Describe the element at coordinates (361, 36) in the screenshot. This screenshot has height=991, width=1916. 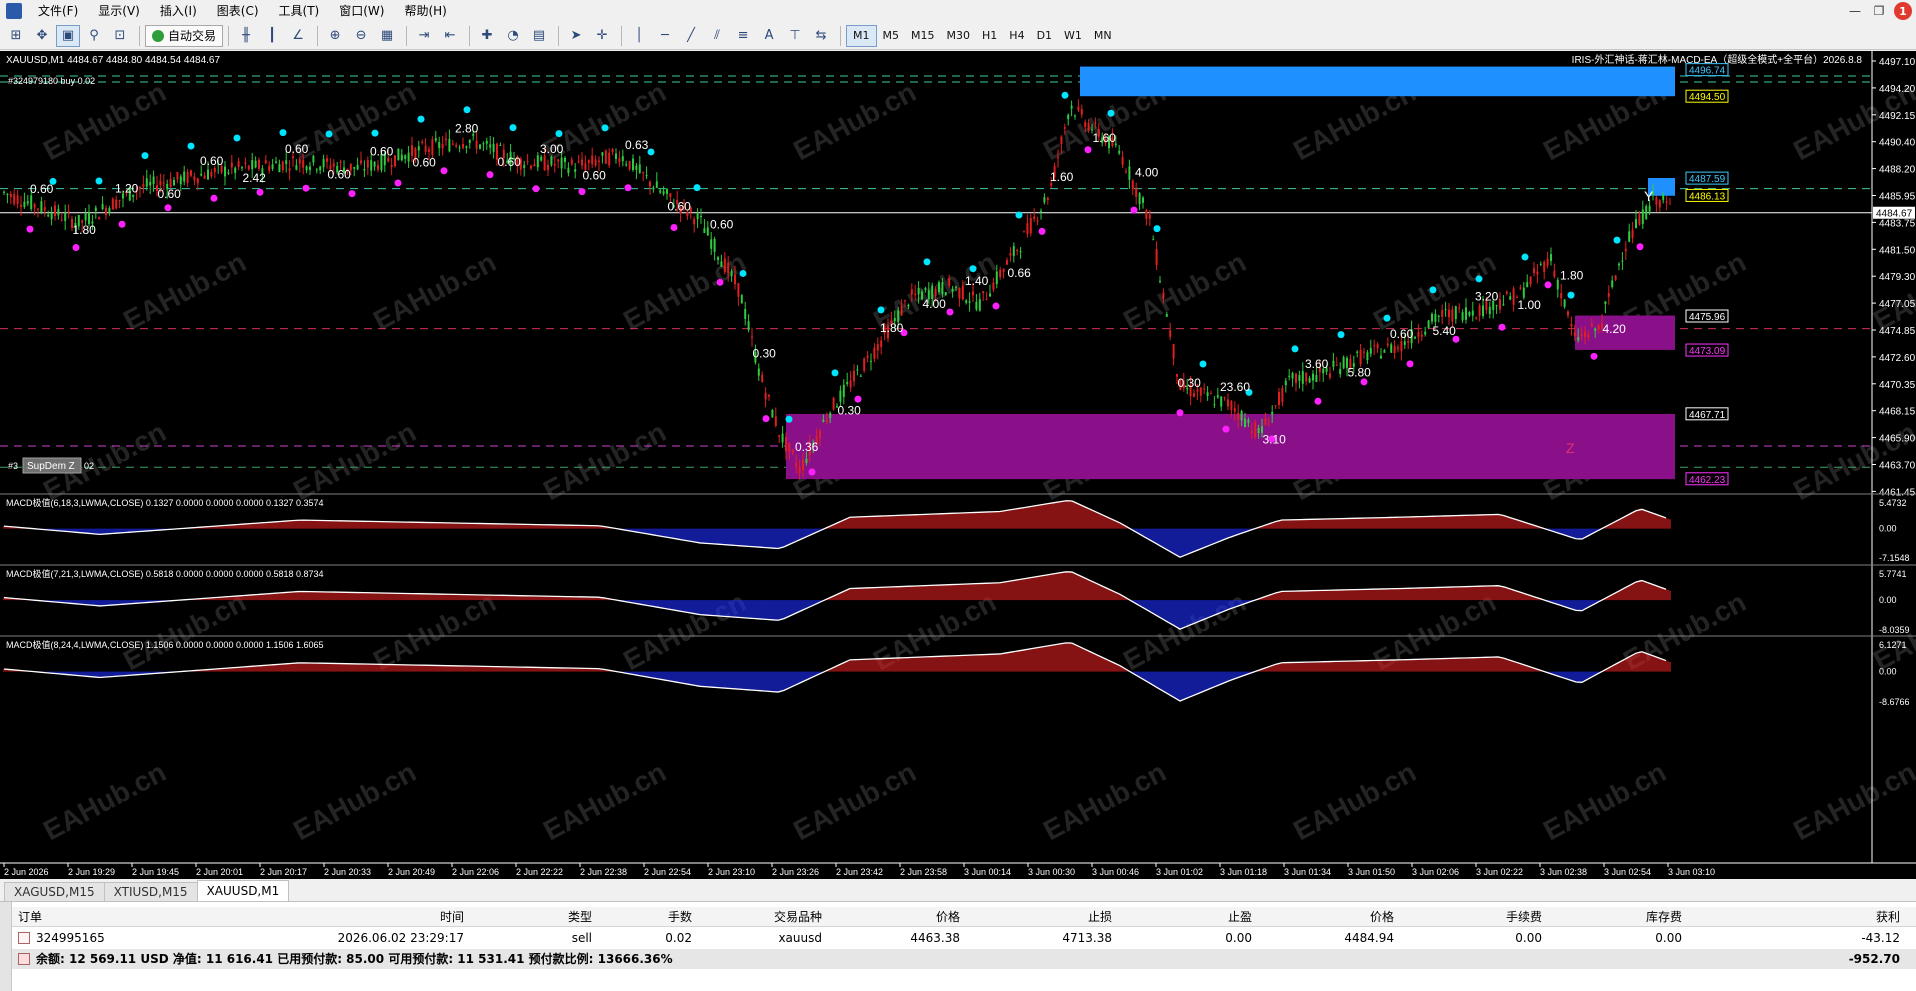
I see `zoom-out-icon: ⊖` at that location.